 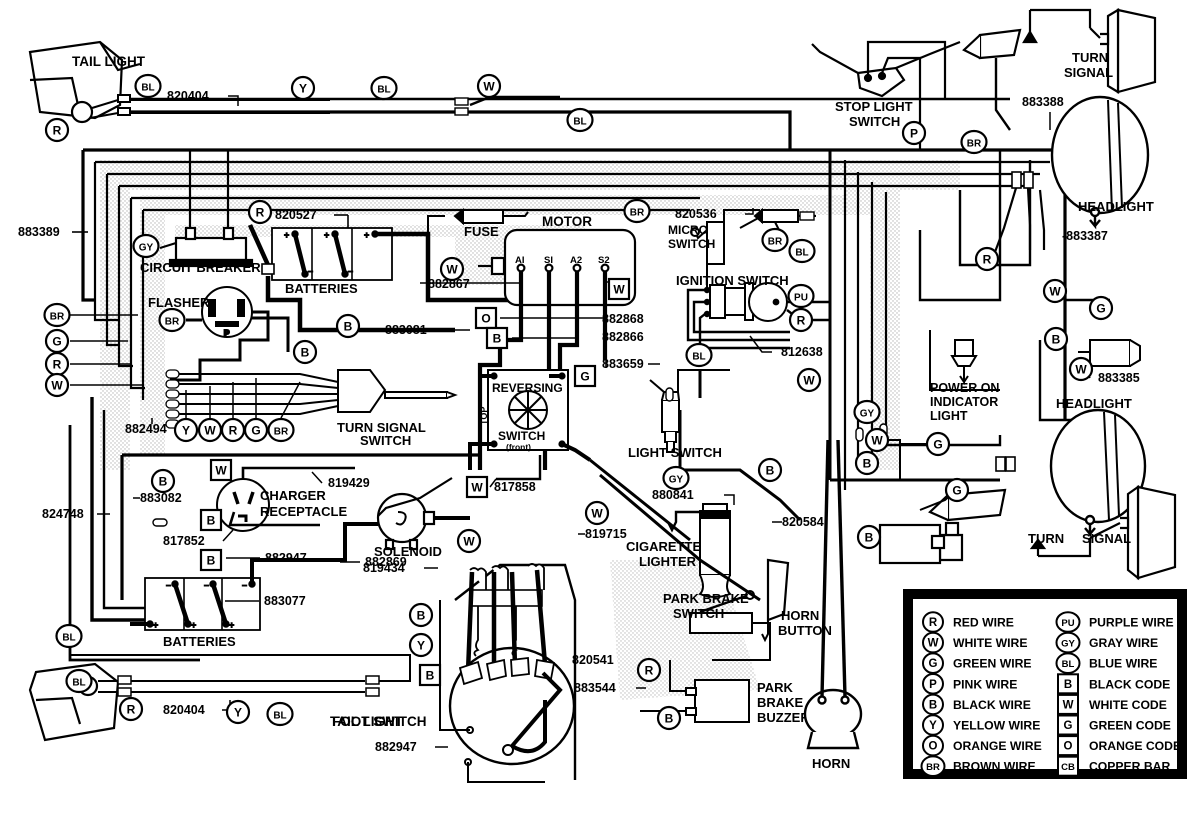 What do you see at coordinates (698, 613) in the screenshot?
I see `park-brake-switch-l2: SWITCH` at bounding box center [698, 613].